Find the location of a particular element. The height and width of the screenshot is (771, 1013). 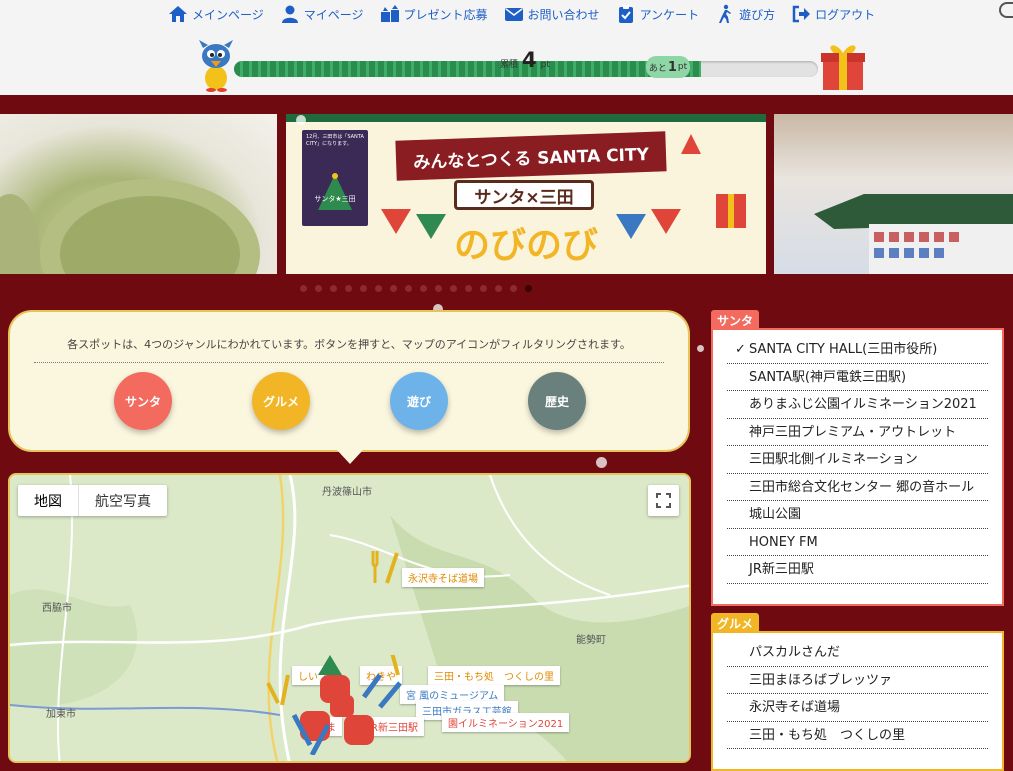

spot-name: HONEY FM is located at coordinates (783, 542).